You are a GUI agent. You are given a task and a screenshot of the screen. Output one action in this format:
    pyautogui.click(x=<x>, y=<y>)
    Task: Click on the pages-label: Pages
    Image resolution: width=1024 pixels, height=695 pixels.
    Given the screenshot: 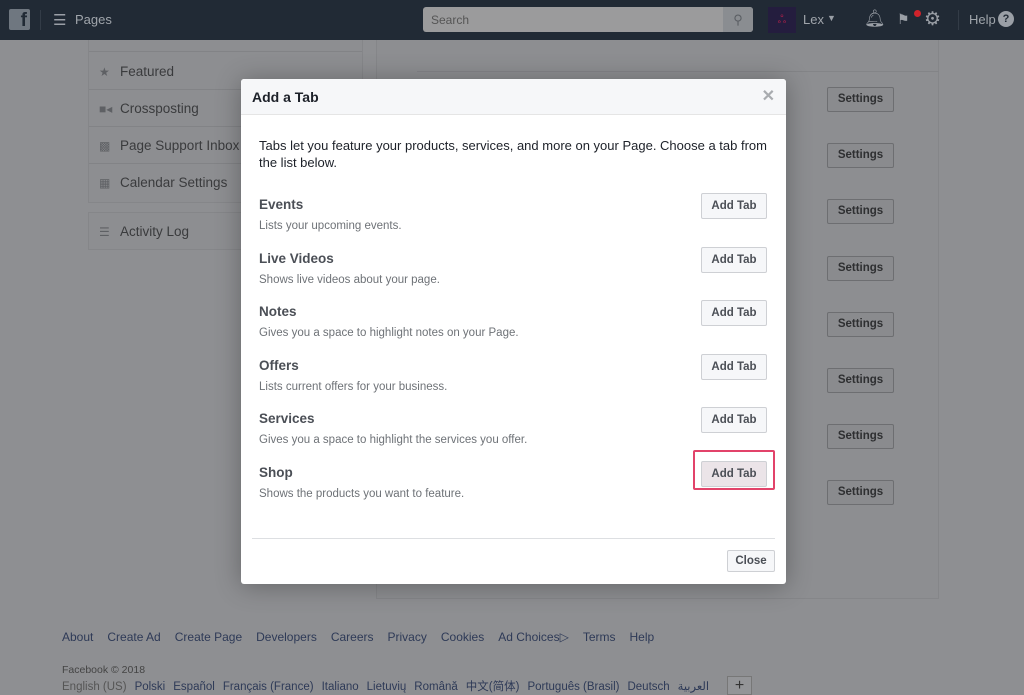 What is the action you would take?
    pyautogui.click(x=93, y=19)
    